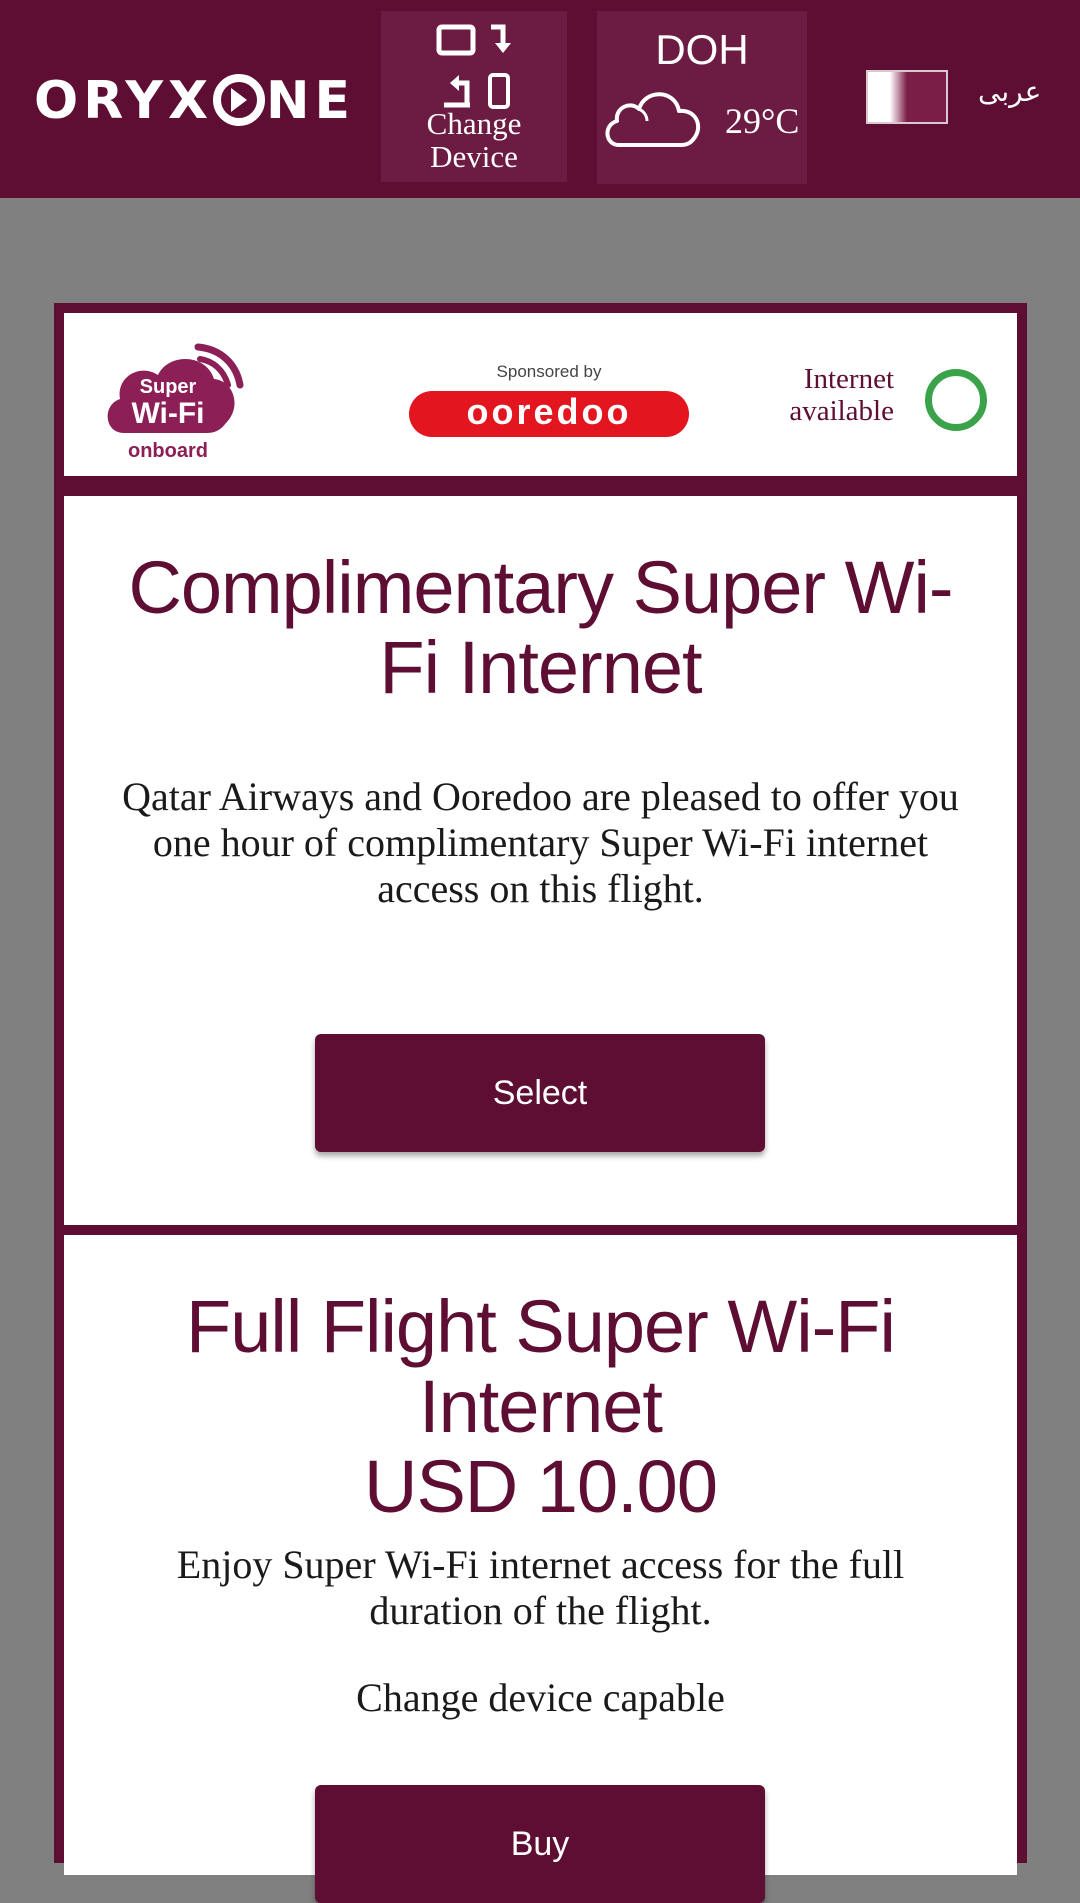 The height and width of the screenshot is (1903, 1080). What do you see at coordinates (549, 371) in the screenshot?
I see `sponsored-by-label: Sponsored by` at bounding box center [549, 371].